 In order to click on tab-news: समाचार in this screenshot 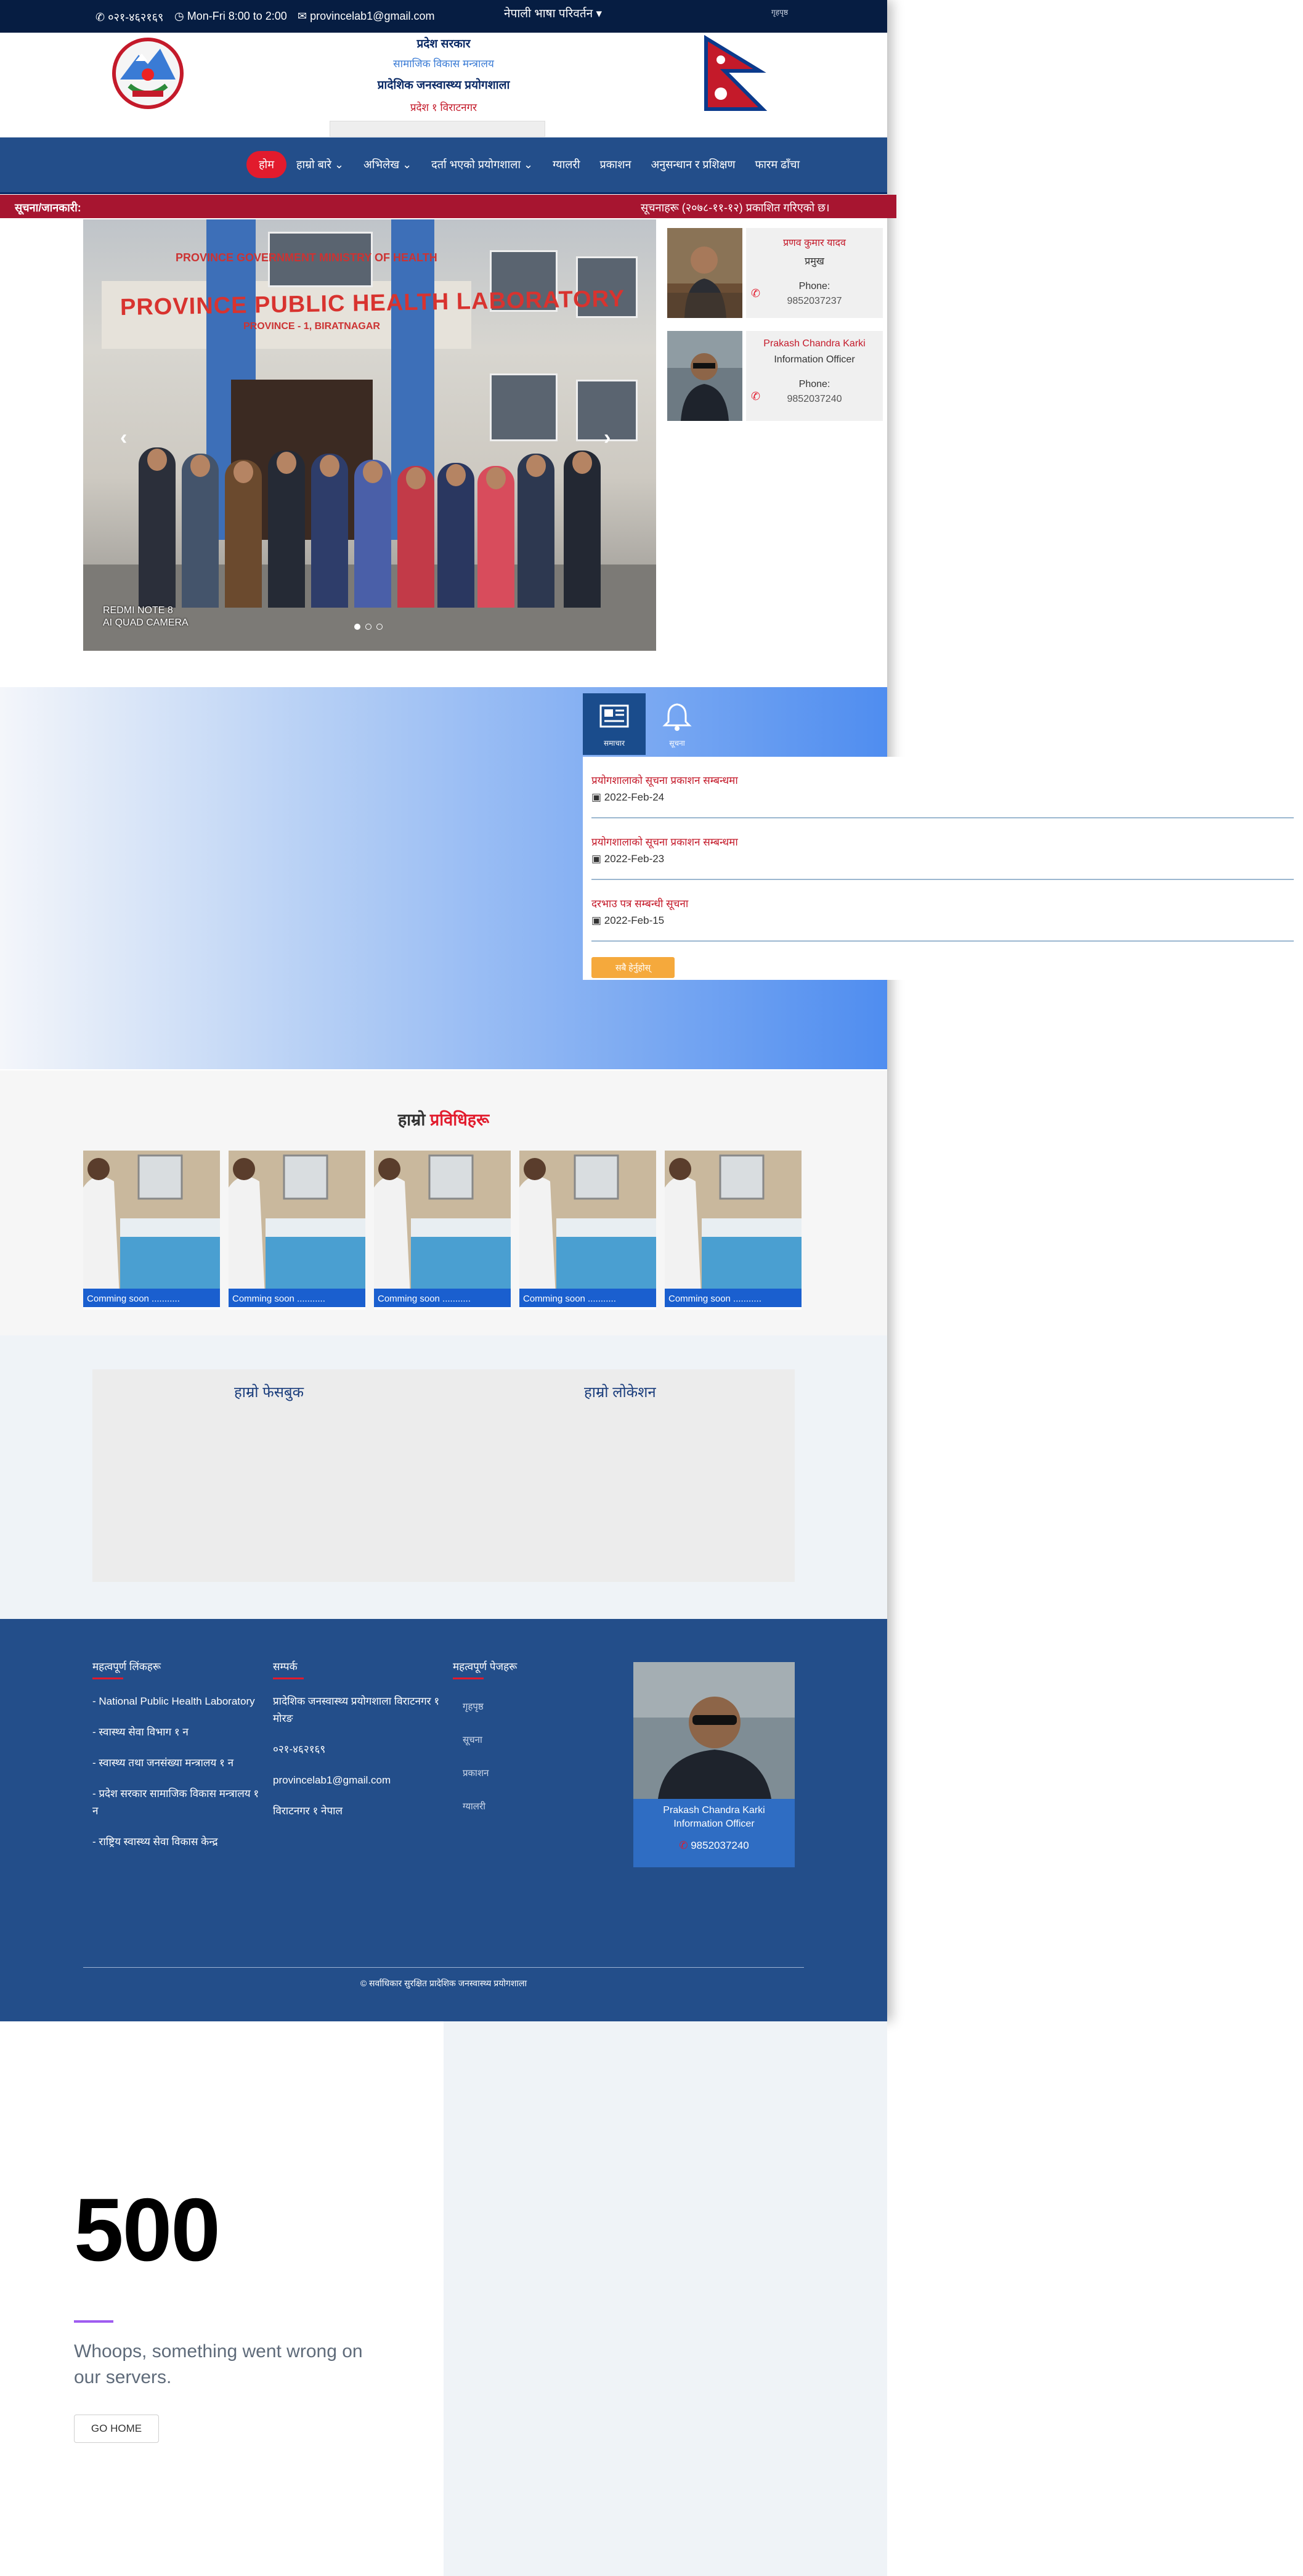, I will do `click(614, 724)`.